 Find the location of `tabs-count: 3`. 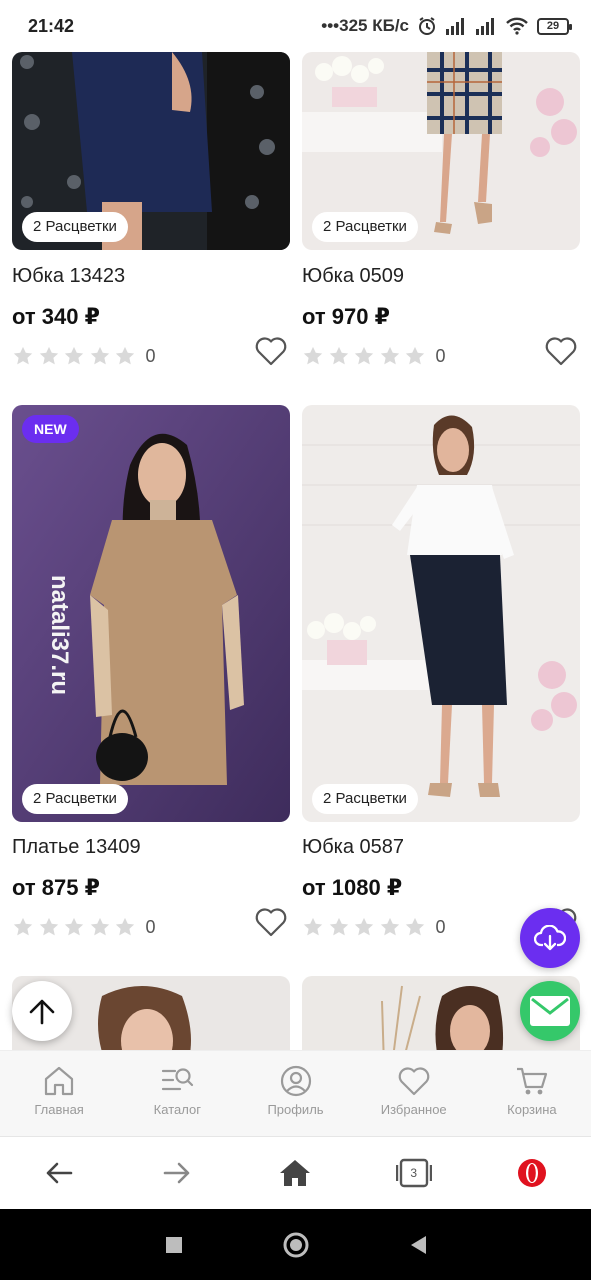

tabs-count: 3 is located at coordinates (413, 1173).